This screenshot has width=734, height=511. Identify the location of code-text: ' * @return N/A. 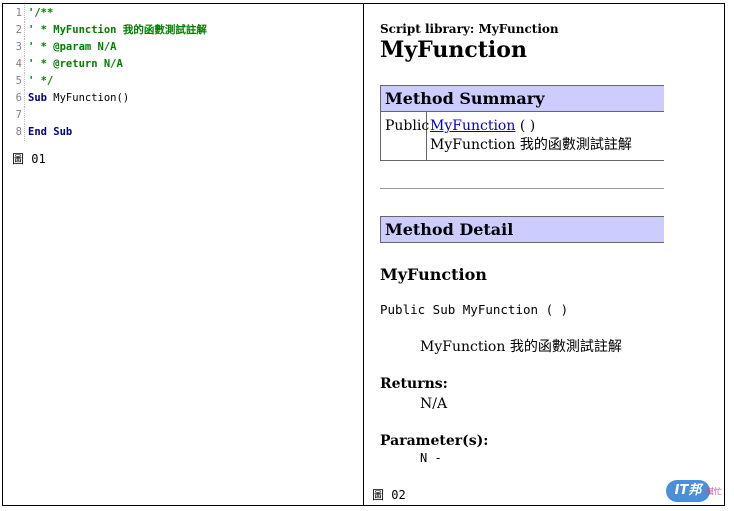
(75, 64).